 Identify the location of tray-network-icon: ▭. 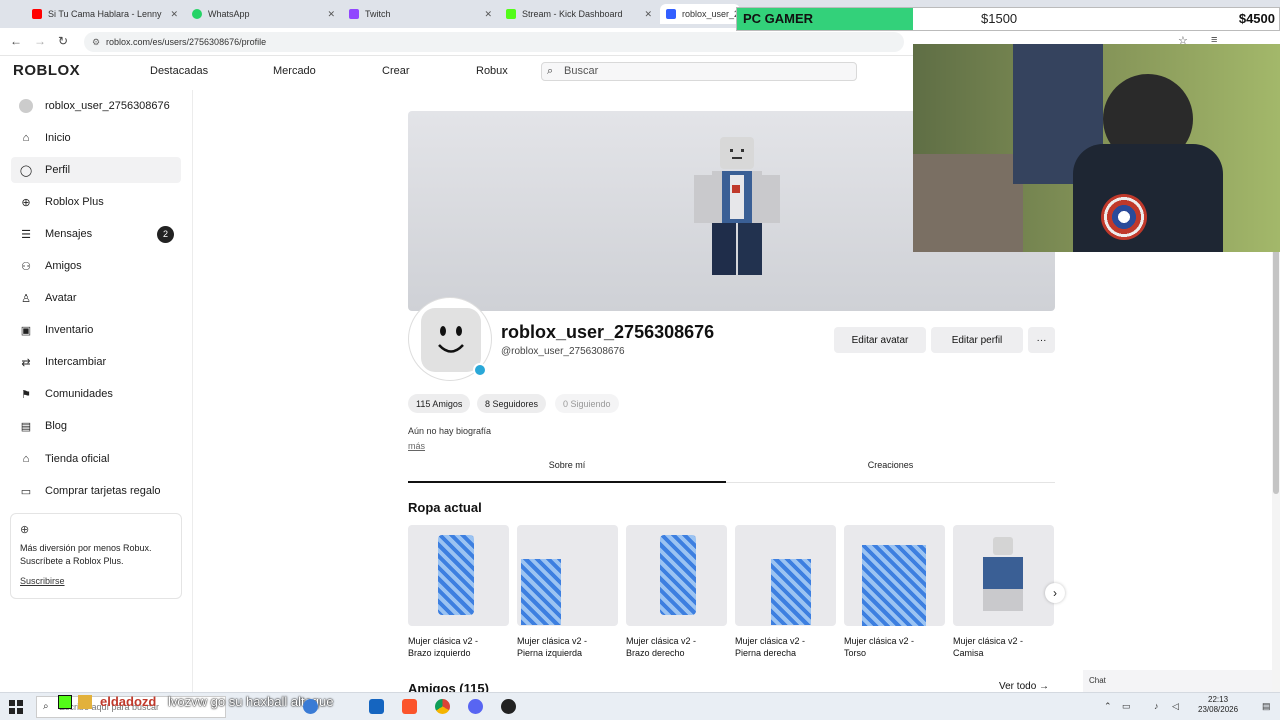
(1126, 706).